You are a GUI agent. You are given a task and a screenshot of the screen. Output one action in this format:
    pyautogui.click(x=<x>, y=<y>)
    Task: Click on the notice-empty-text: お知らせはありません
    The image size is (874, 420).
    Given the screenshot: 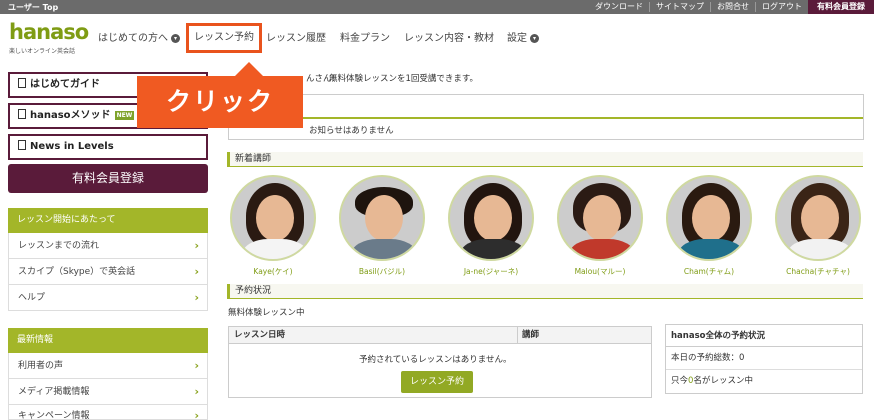 What is the action you would take?
    pyautogui.click(x=351, y=131)
    